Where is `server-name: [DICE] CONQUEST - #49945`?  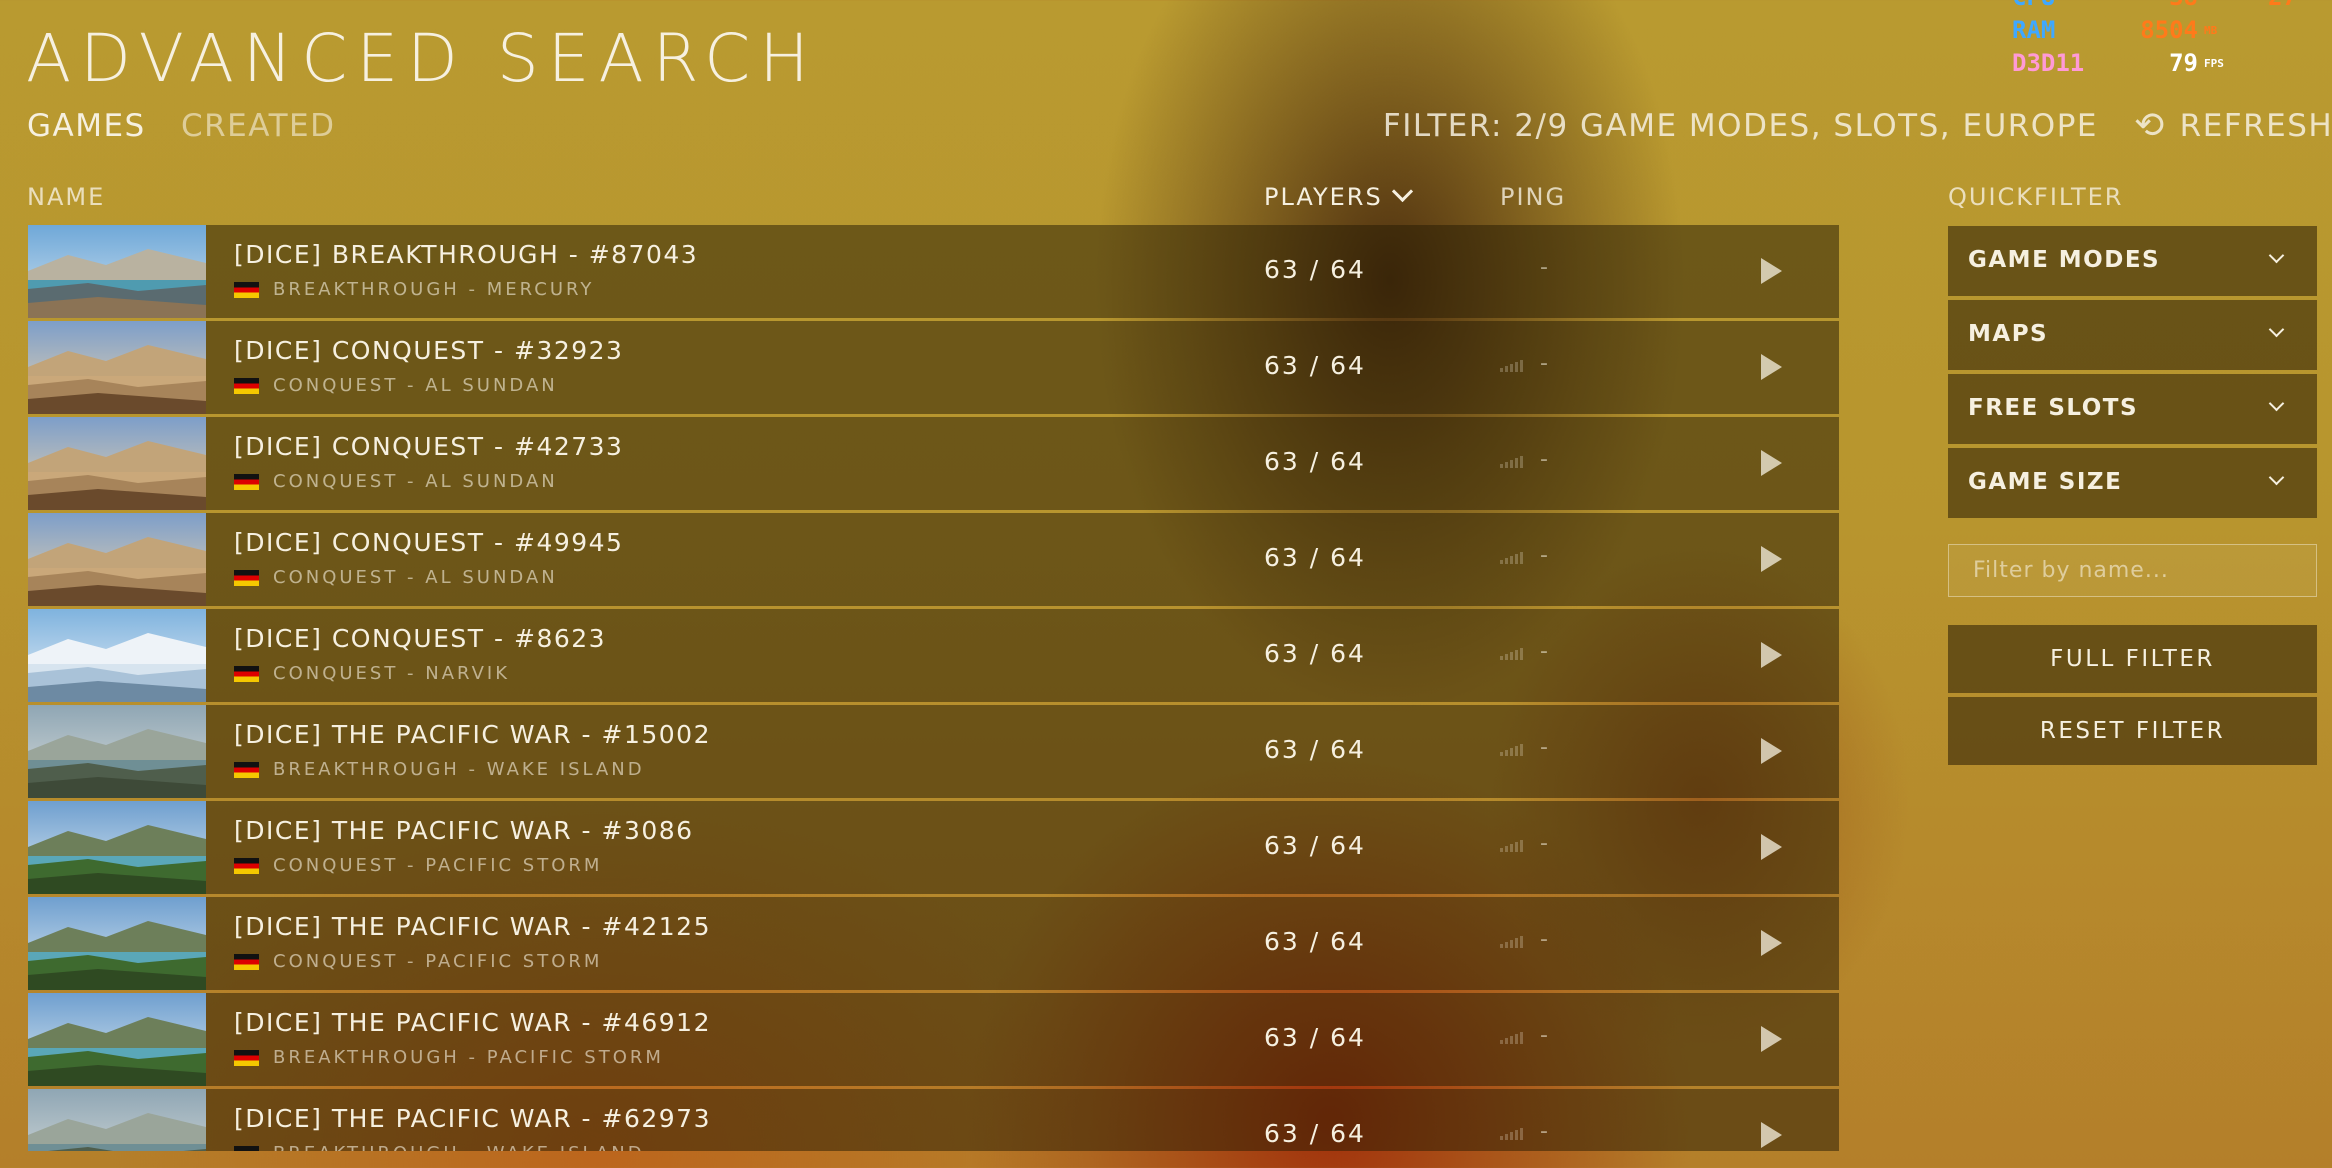
server-name: [DICE] CONQUEST - #49945 is located at coordinates (429, 542).